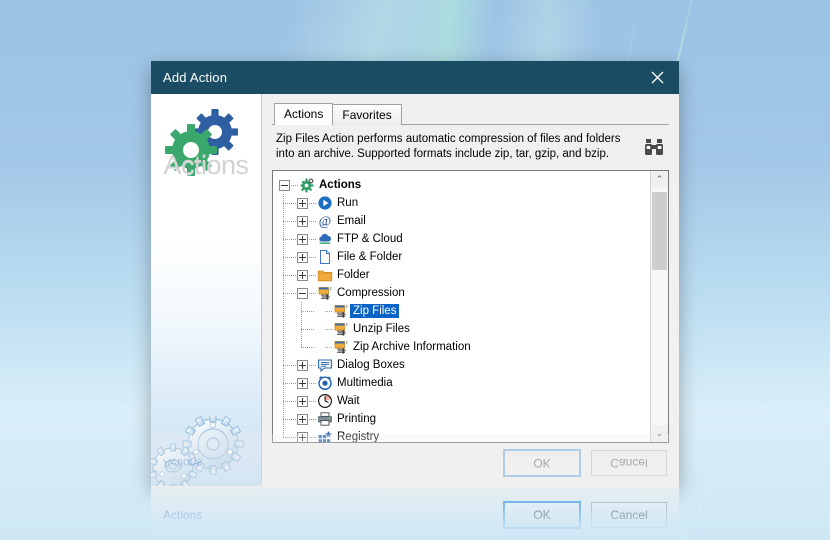  I want to click on scrollbar-track, so click(659, 306).